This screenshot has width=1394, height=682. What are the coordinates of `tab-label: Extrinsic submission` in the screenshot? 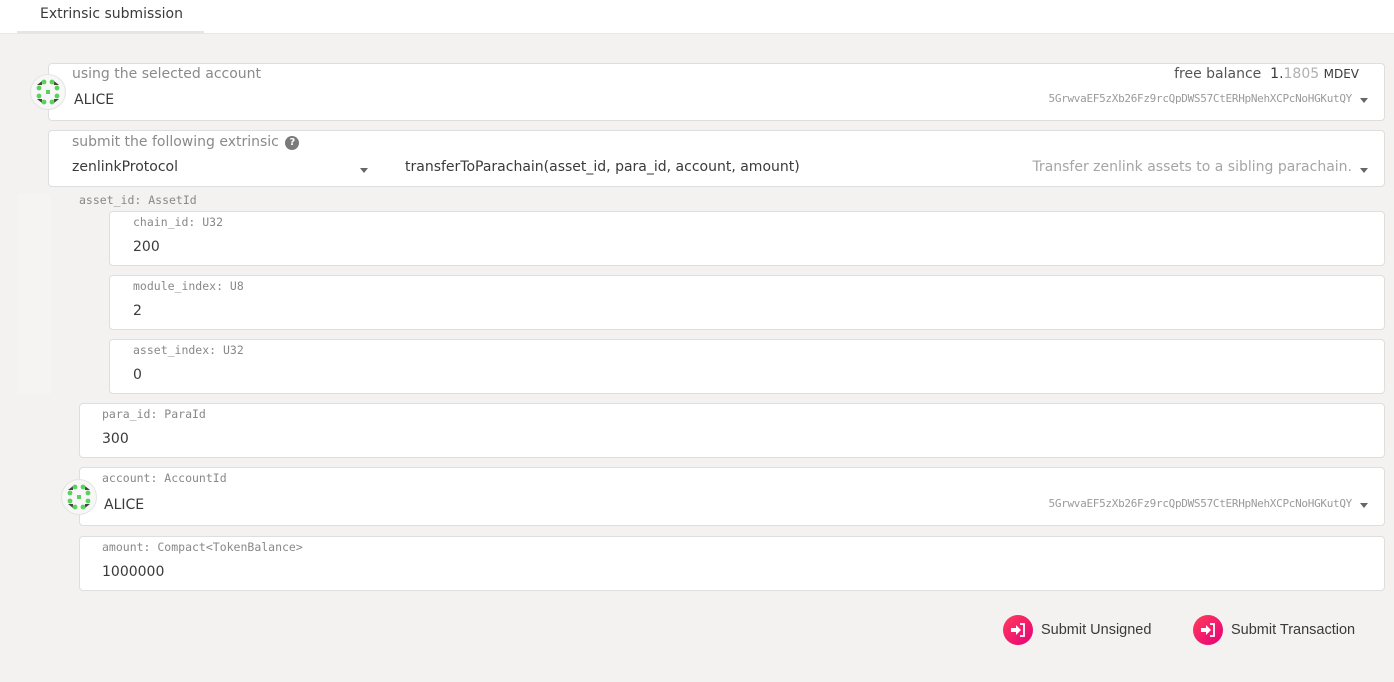 It's located at (111, 14).